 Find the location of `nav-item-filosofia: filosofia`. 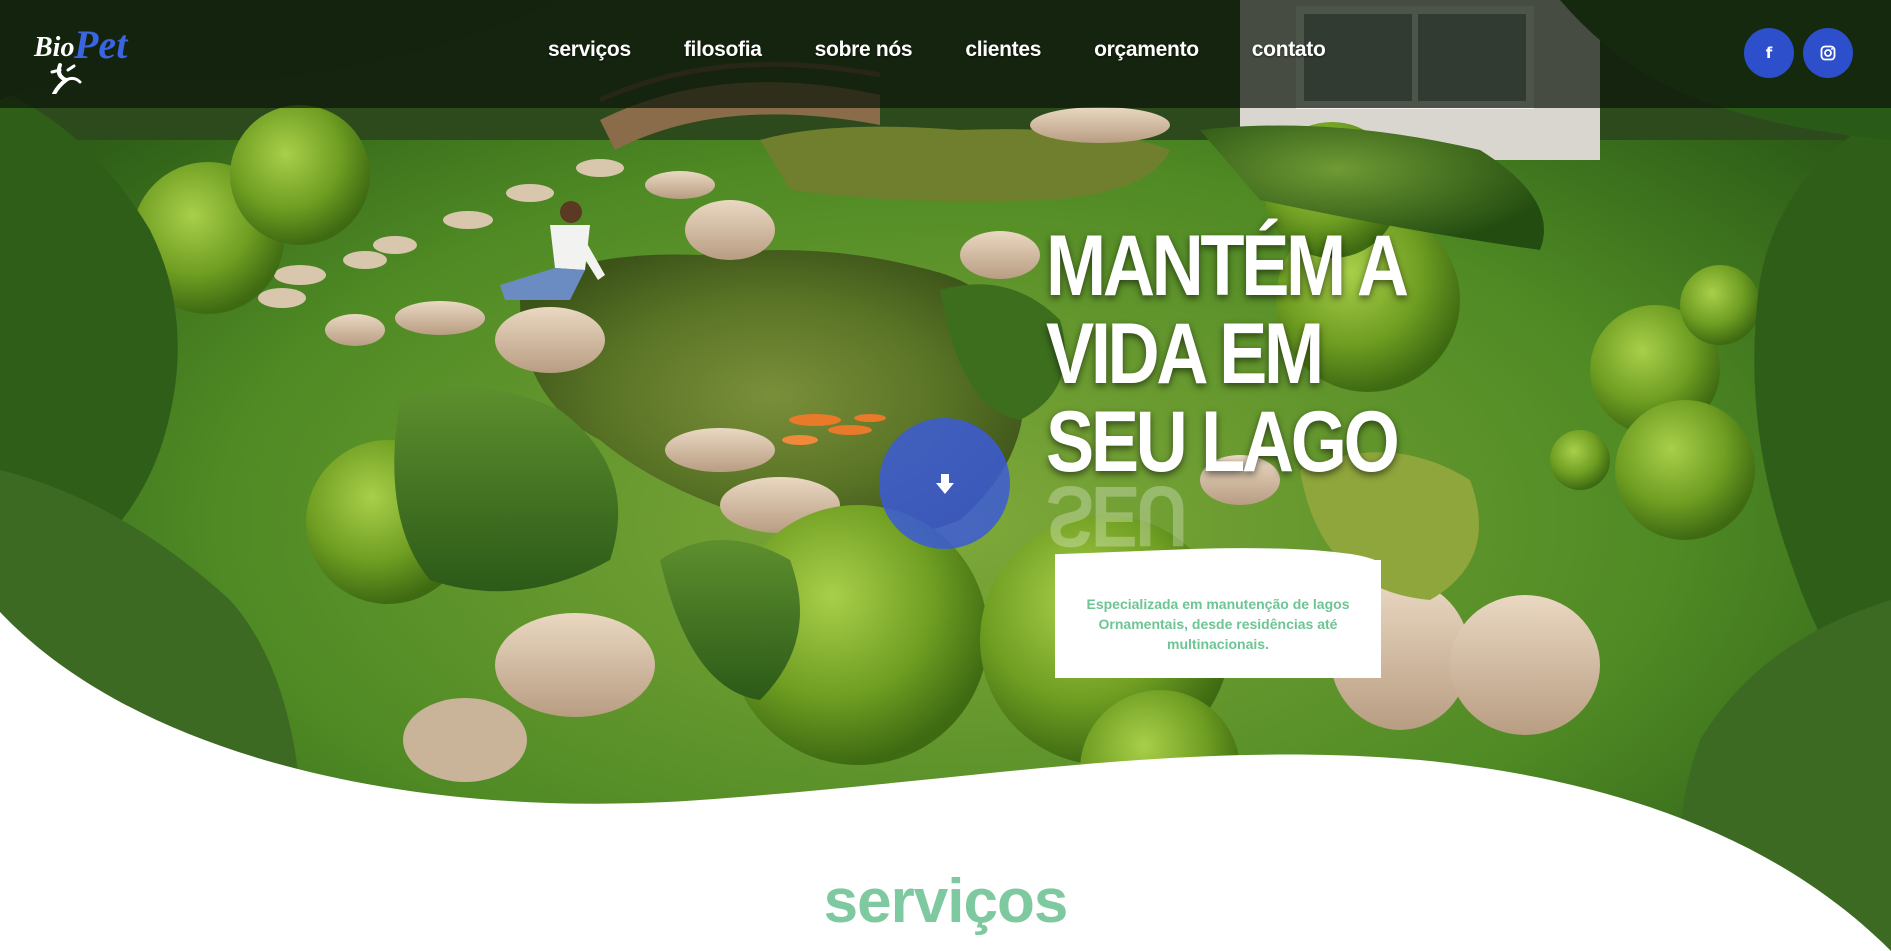

nav-item-filosofia: filosofia is located at coordinates (723, 50).